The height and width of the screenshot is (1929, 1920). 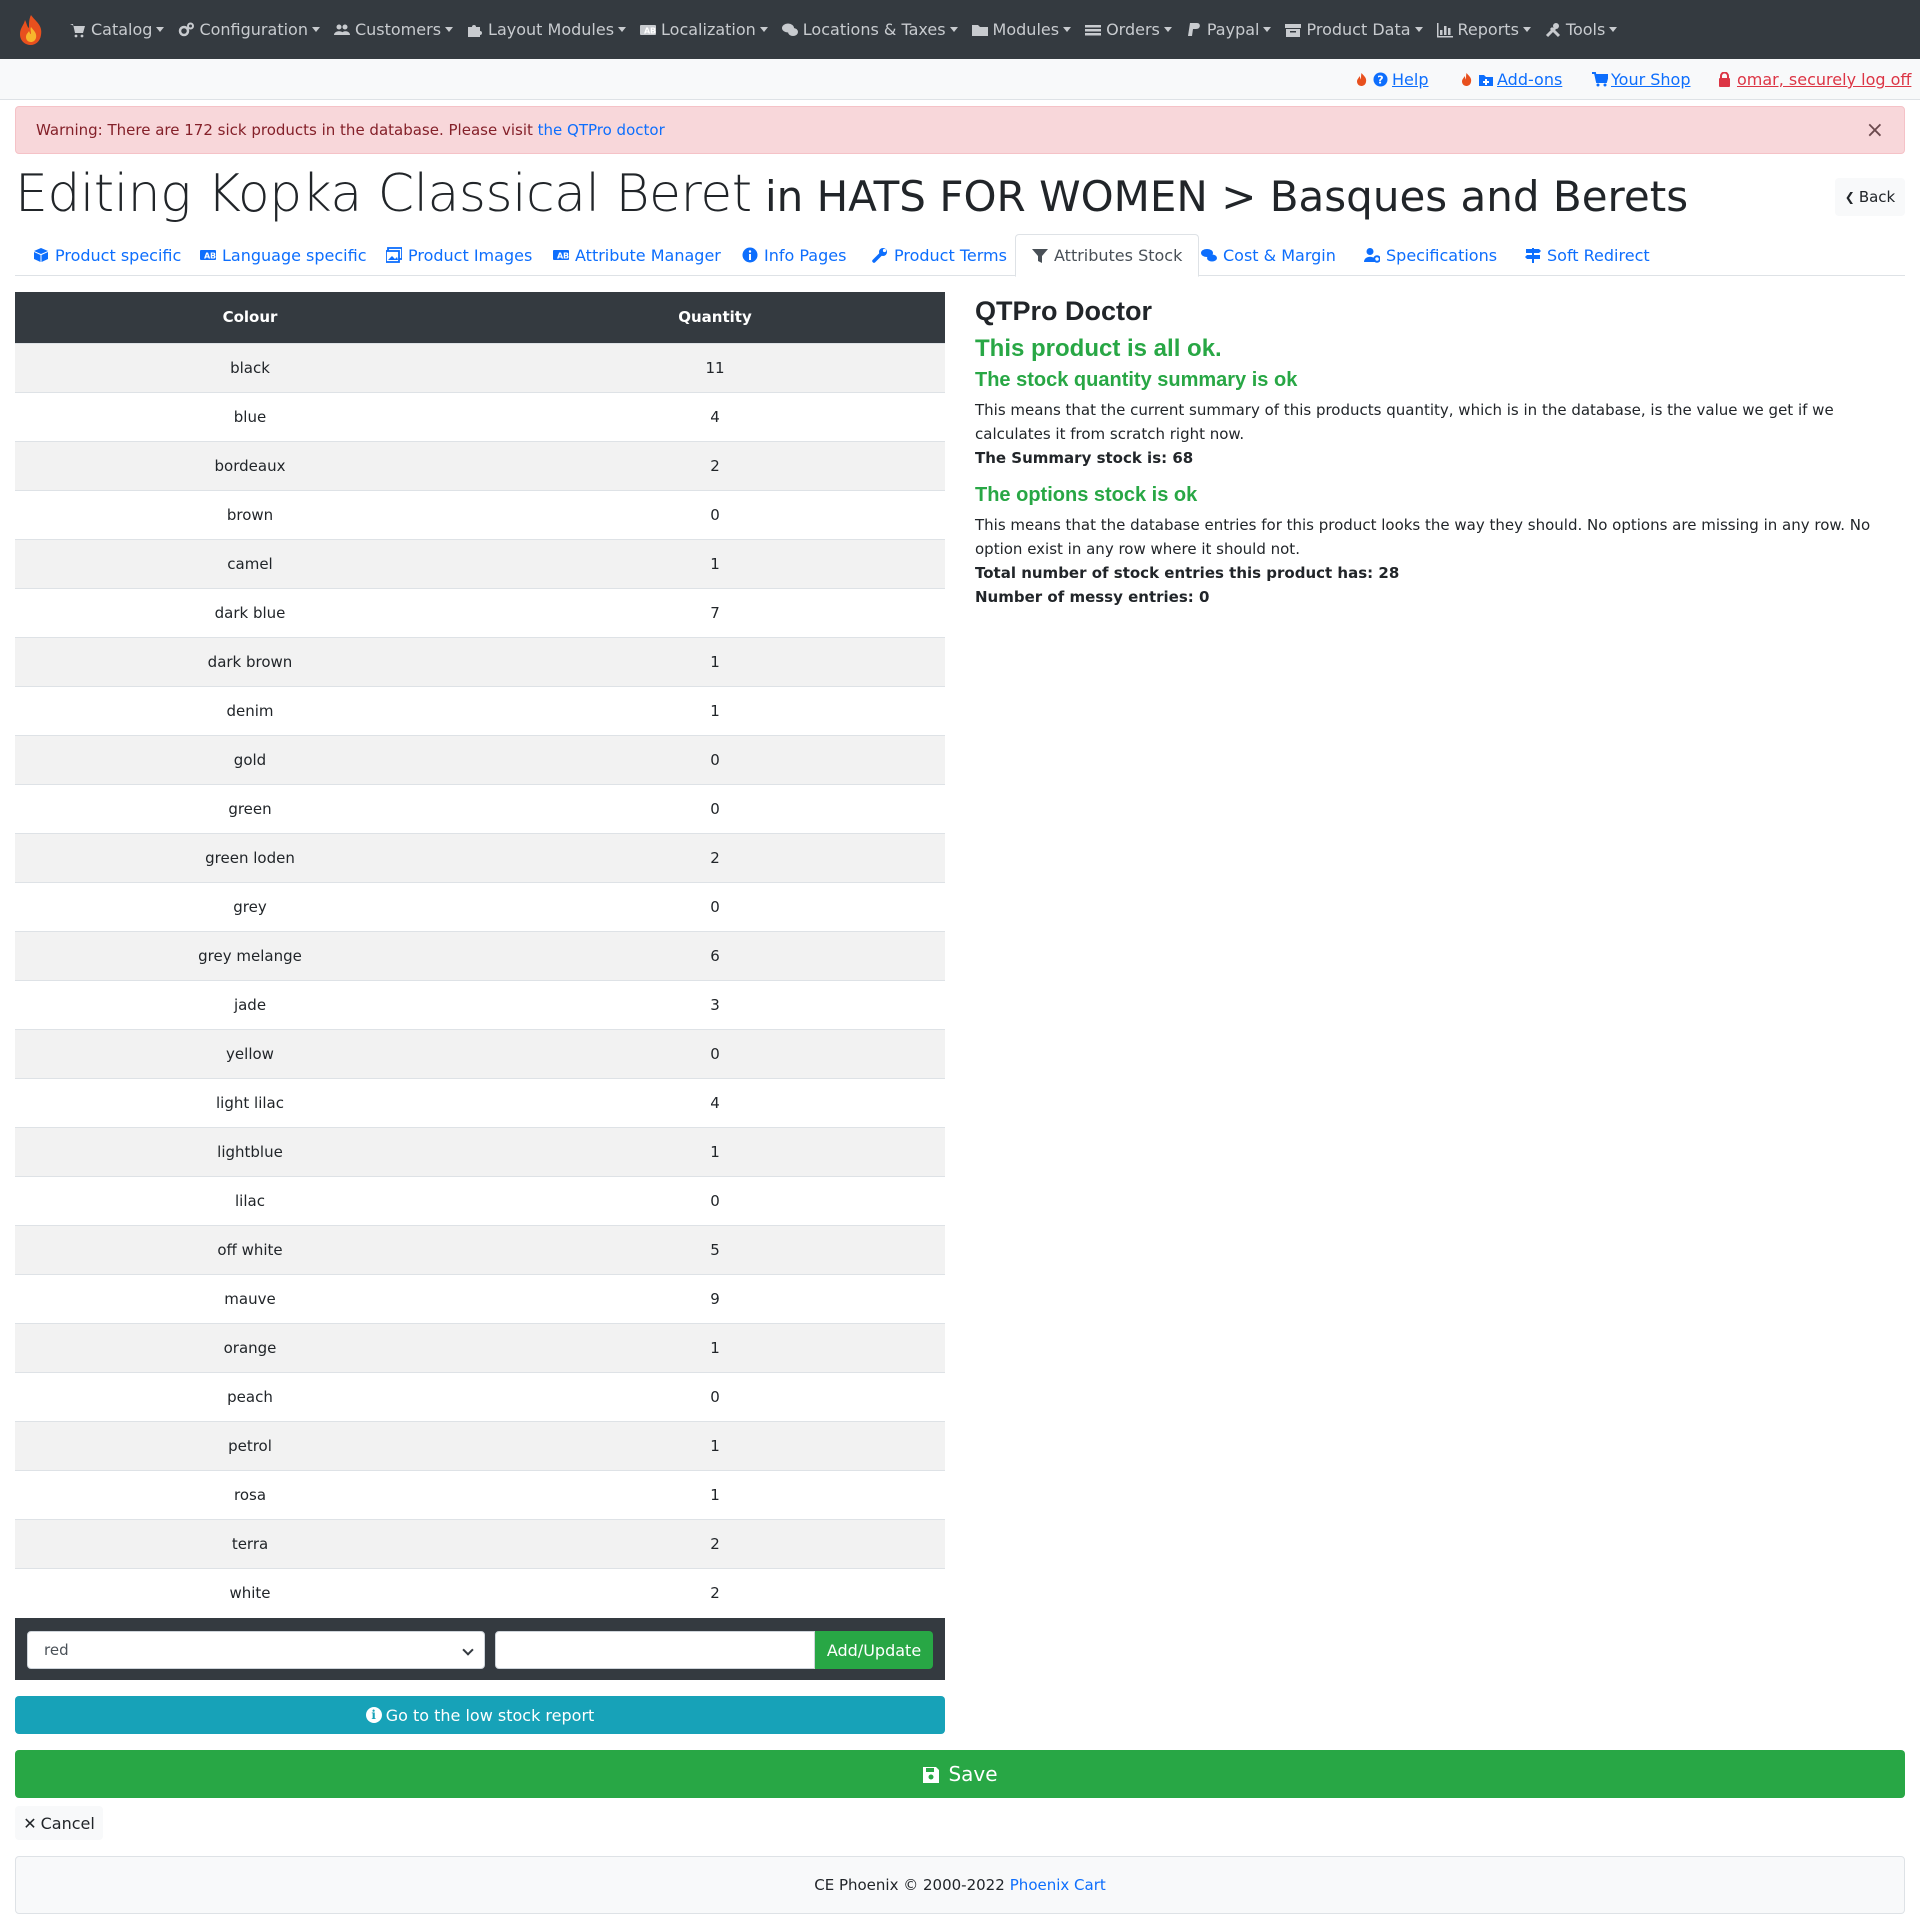 What do you see at coordinates (655, 1650) in the screenshot?
I see `quantity-input` at bounding box center [655, 1650].